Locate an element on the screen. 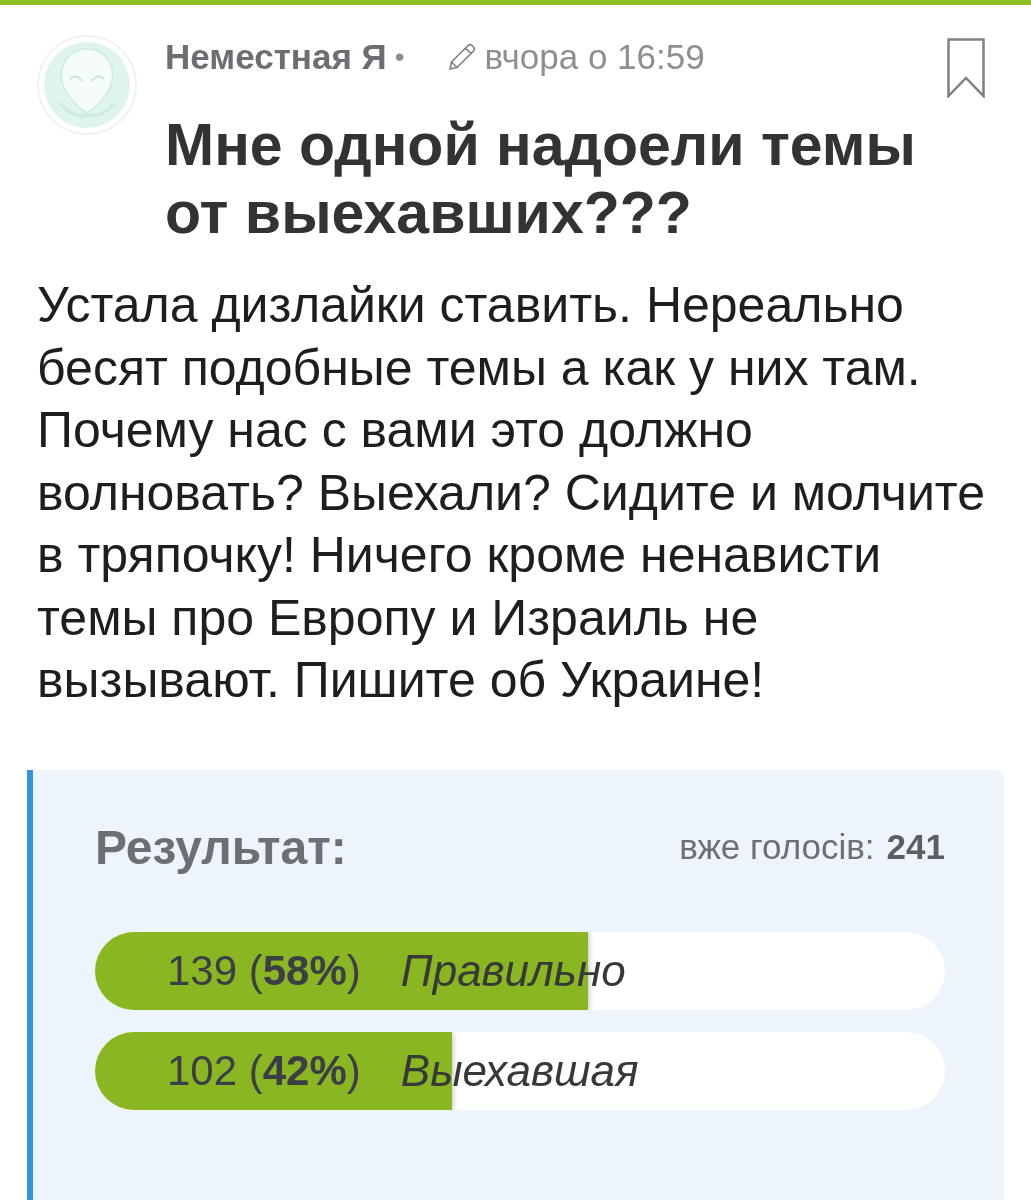 This screenshot has height=1200, width=1031. post-title: Мне одной надоели темы от выехавших??? is located at coordinates (541, 179).